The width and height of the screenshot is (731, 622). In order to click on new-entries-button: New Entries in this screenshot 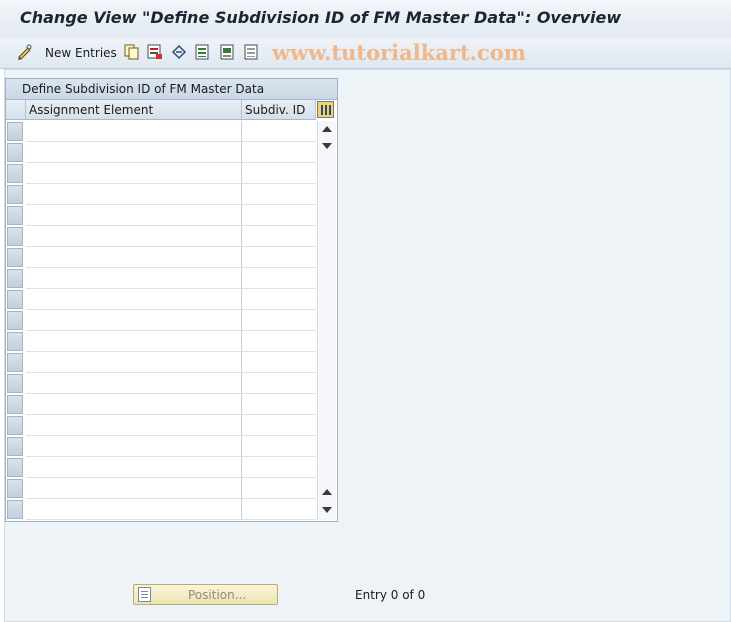, I will do `click(81, 53)`.